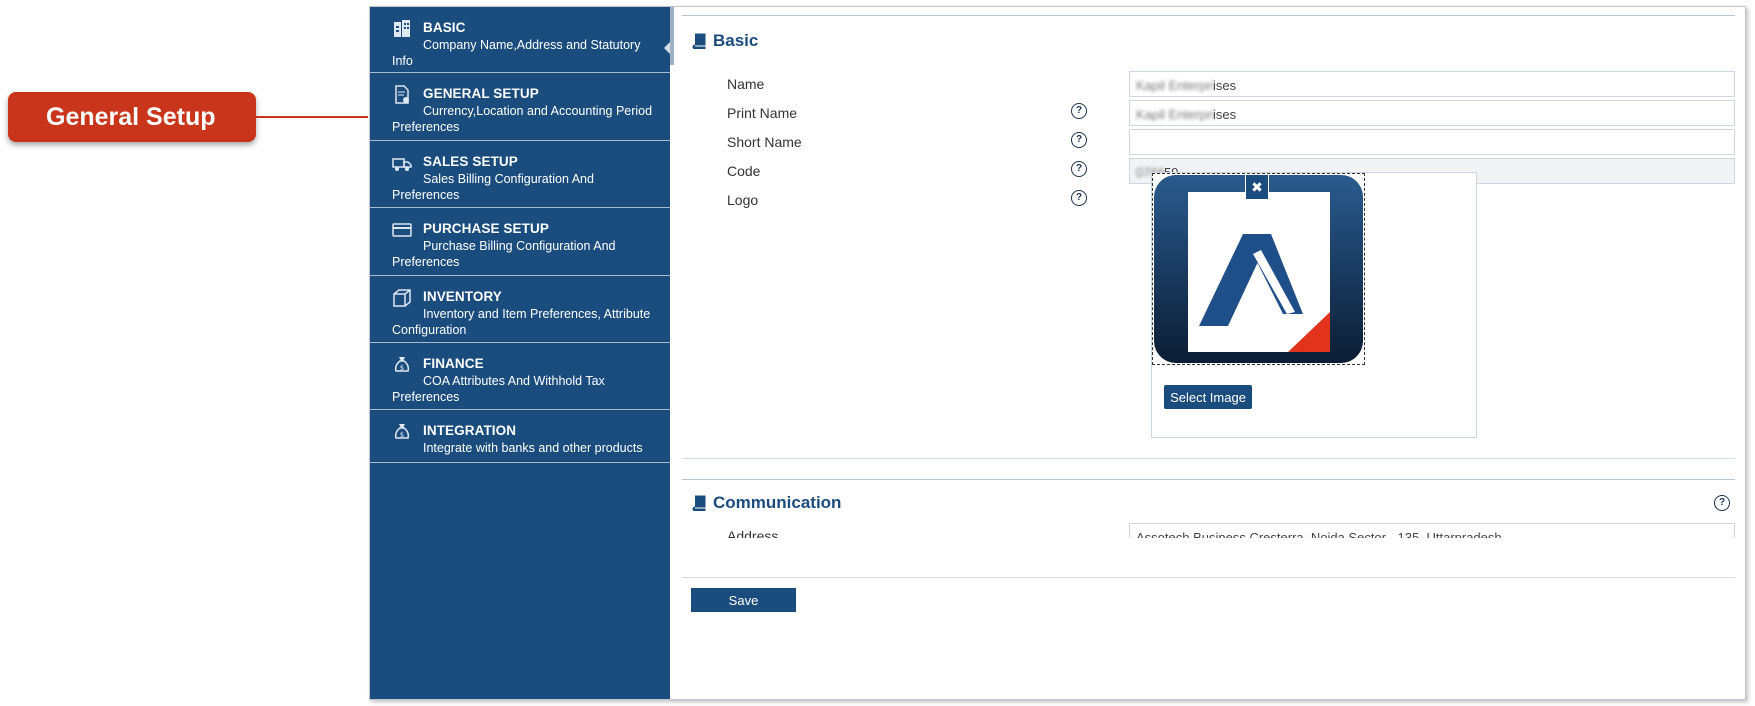 This screenshot has width=1755, height=706. What do you see at coordinates (1208, 458) in the screenshot?
I see `section-divider` at bounding box center [1208, 458].